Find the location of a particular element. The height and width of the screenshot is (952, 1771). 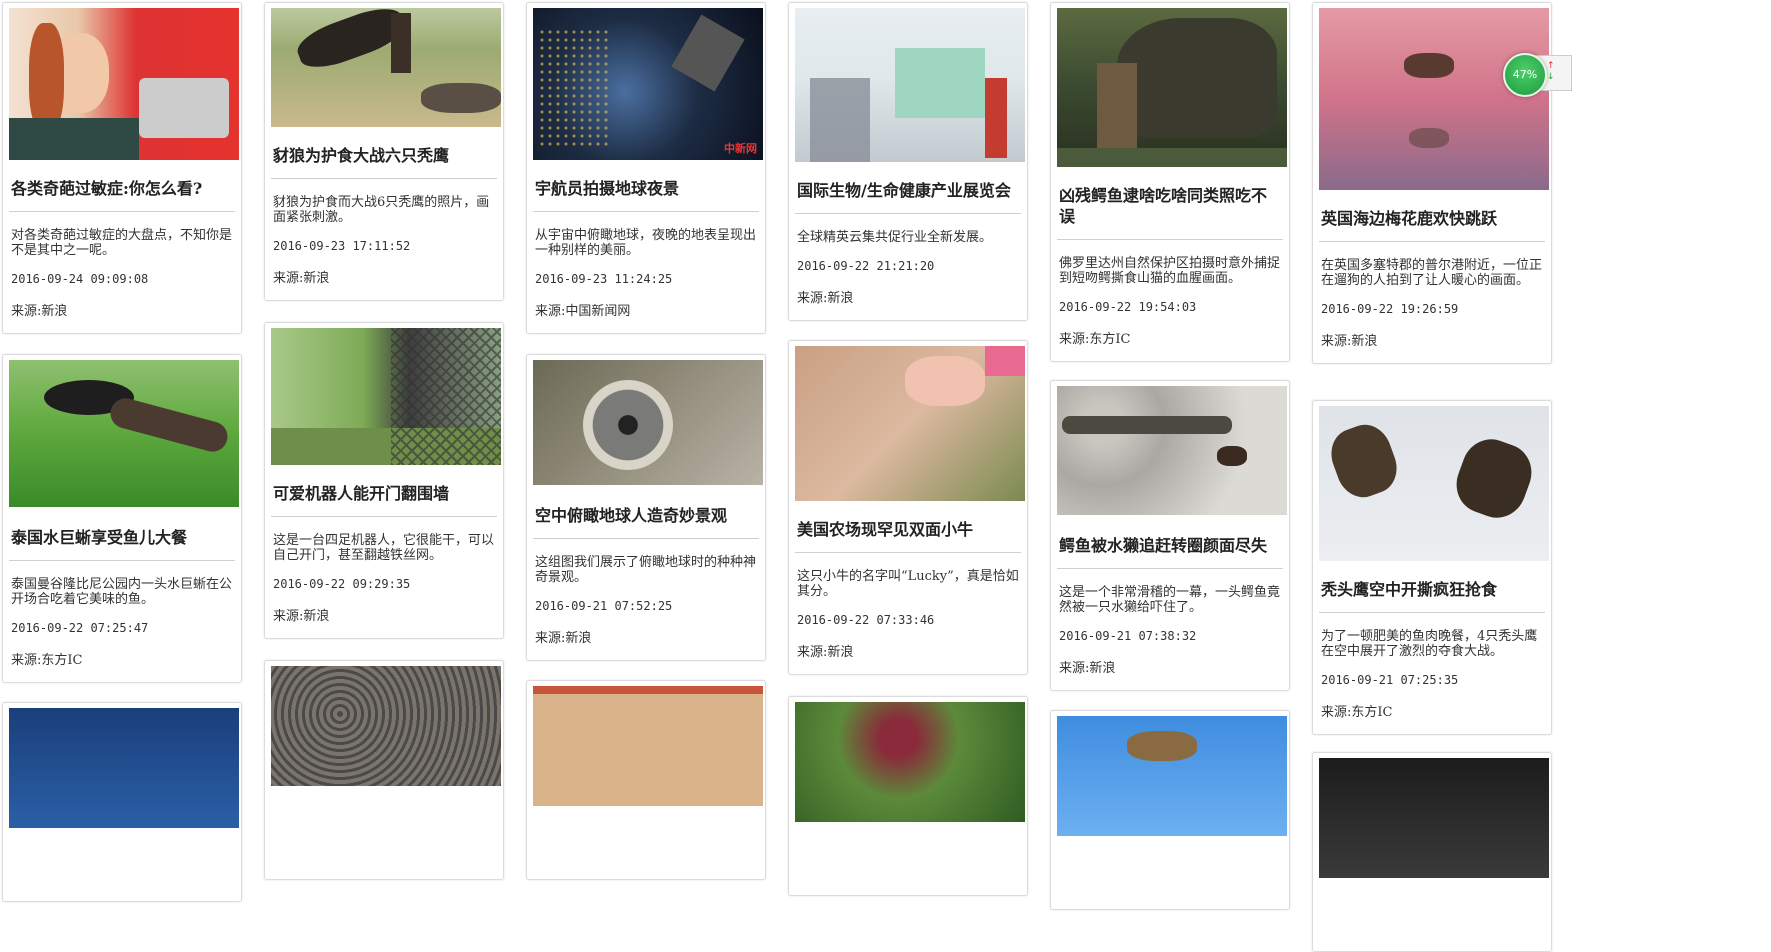

card-description: 在英国多塞特郡的普尔港附近，一位正在遛狗的人拍到了让人暖心的画面。 is located at coordinates (1432, 273).